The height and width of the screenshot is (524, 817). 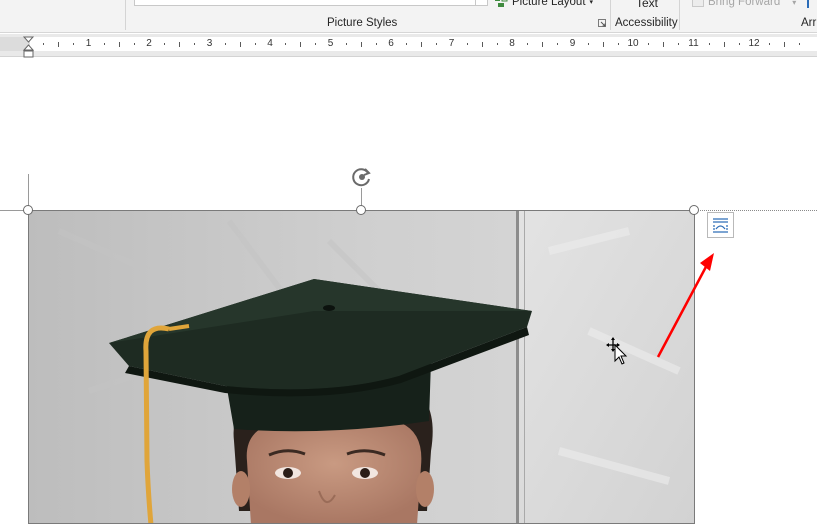 What do you see at coordinates (311, 3) in the screenshot?
I see `picture-styles-gallery` at bounding box center [311, 3].